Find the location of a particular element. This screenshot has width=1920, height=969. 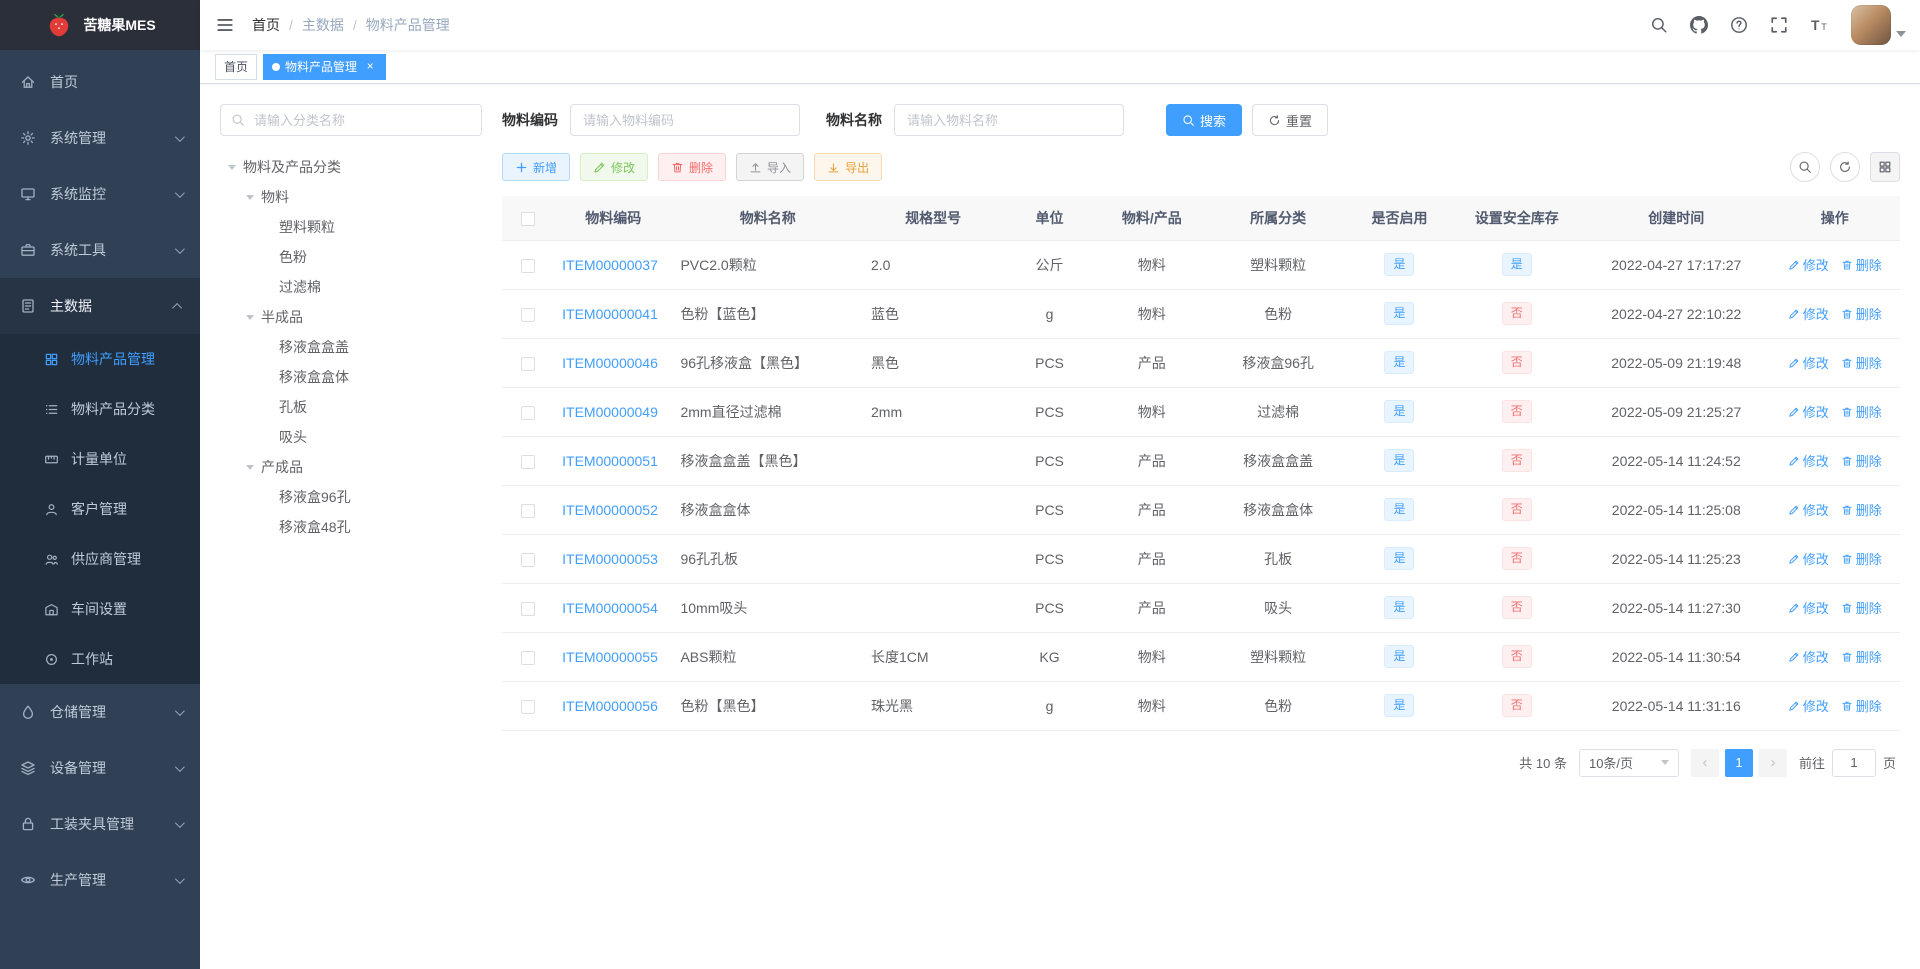

prev-page-button is located at coordinates (1704, 762).